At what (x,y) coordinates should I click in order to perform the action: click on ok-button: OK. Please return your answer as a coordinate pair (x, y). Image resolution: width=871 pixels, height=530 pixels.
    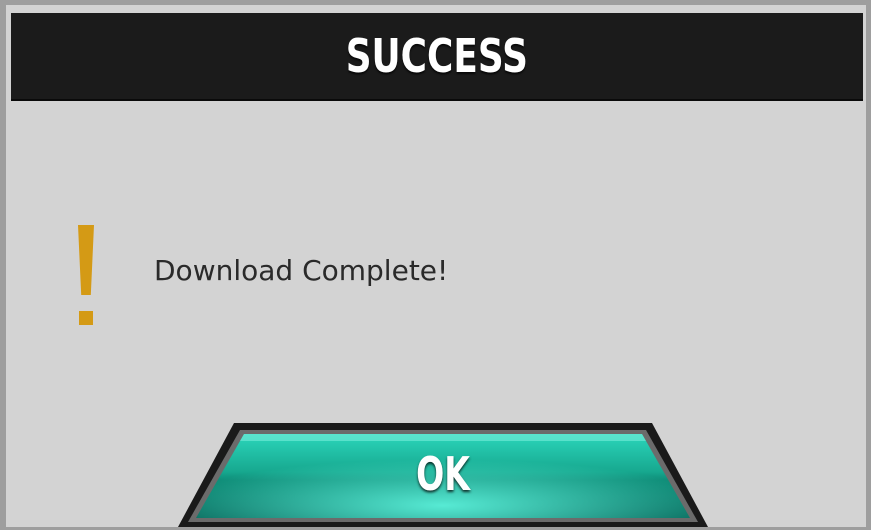
    Looking at the image, I should click on (443, 474).